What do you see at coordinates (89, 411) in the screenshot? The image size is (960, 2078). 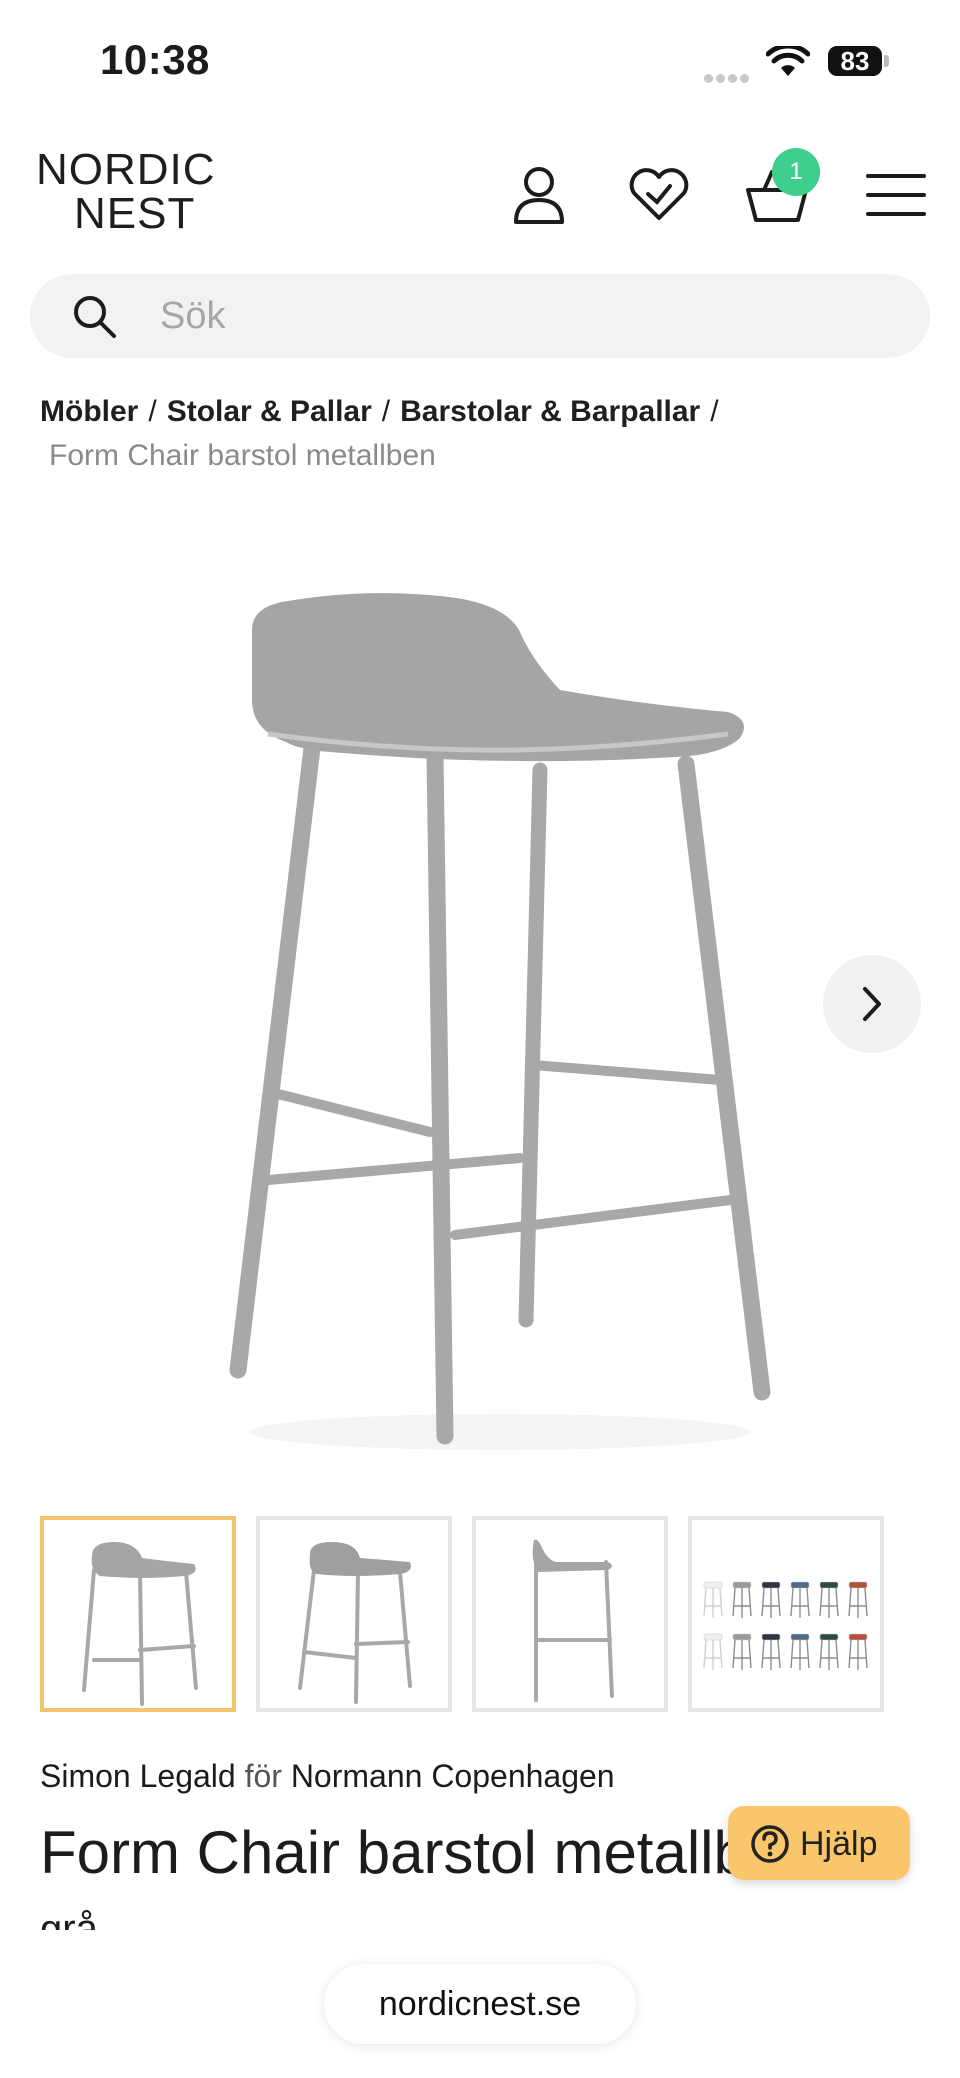 I see `breadcrumb-link-mobler: Möbler` at bounding box center [89, 411].